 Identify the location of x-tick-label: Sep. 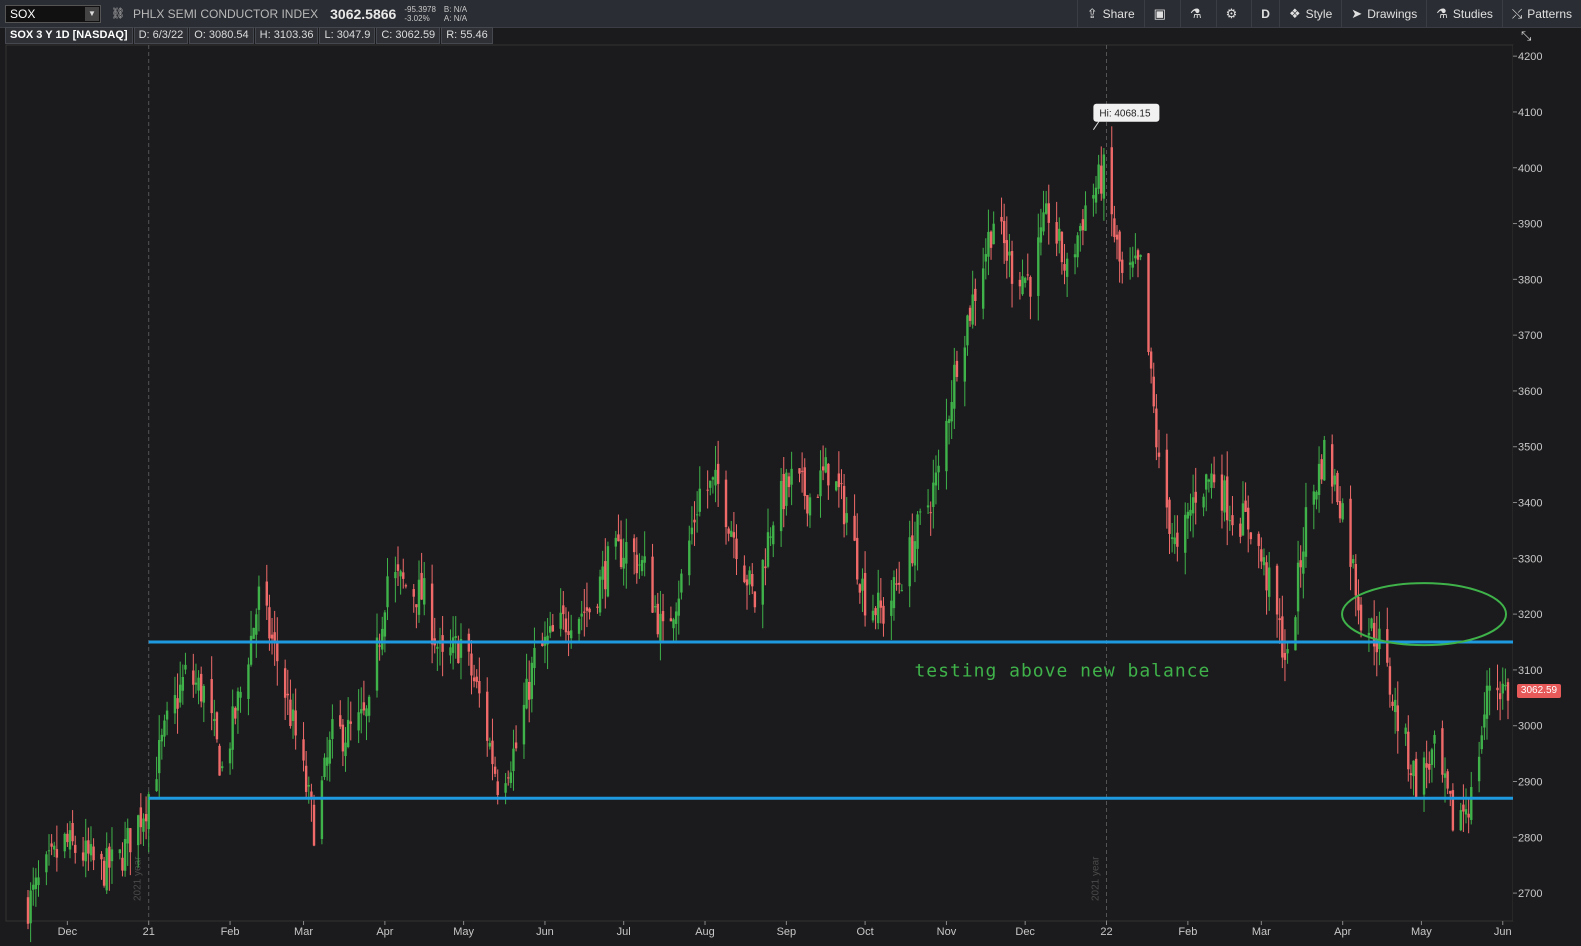
(787, 932).